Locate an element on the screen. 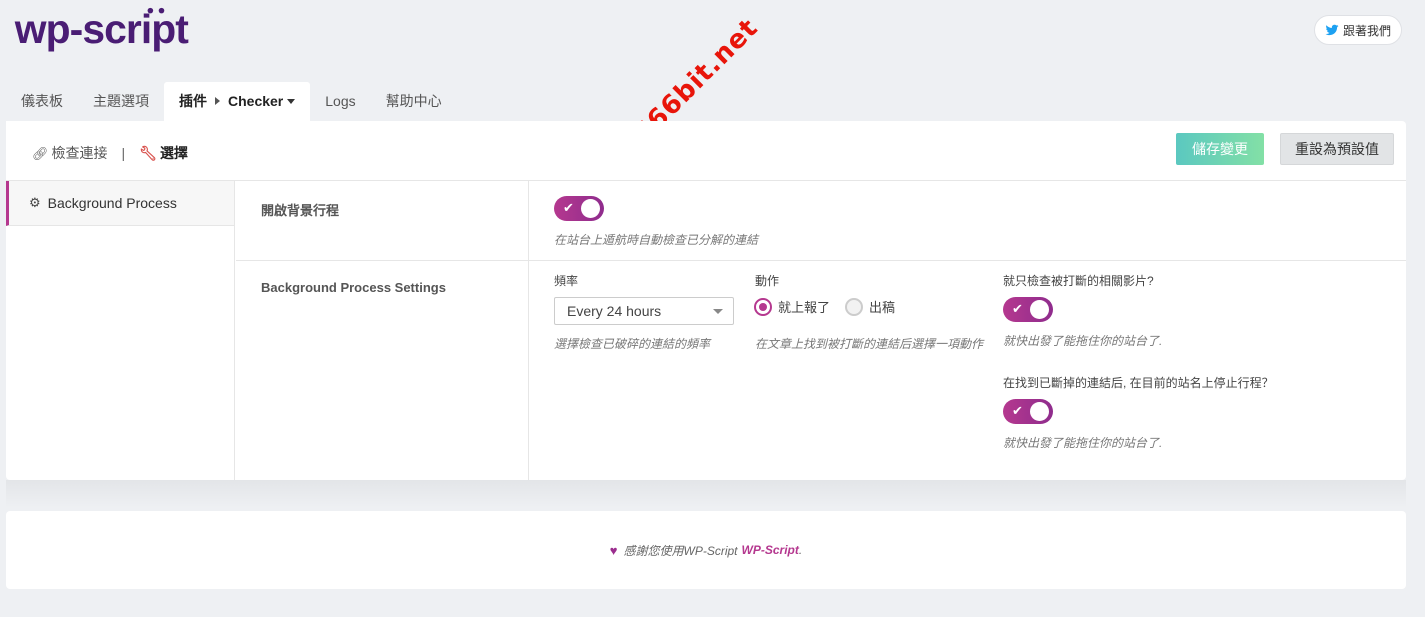 The image size is (1425, 617). stop-process-label: 在找到已斷掉的連結后, 在目前的站名上停止行程？ is located at coordinates (1138, 383).